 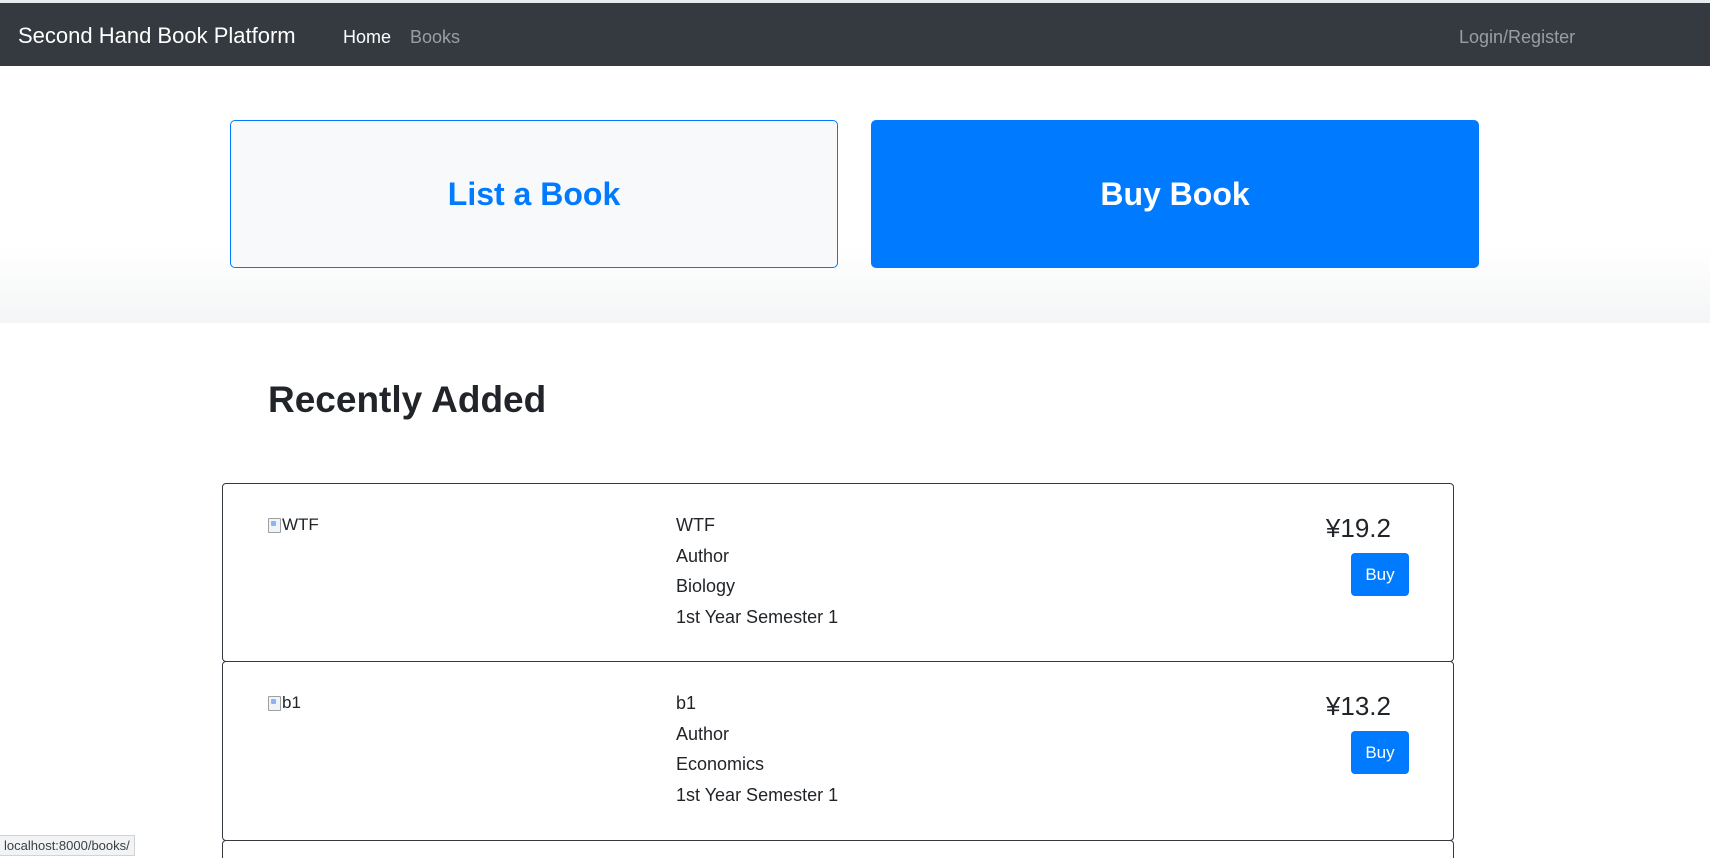 What do you see at coordinates (757, 749) in the screenshot?
I see `book-info: b1 Author Economics 1st Year Semester 1` at bounding box center [757, 749].